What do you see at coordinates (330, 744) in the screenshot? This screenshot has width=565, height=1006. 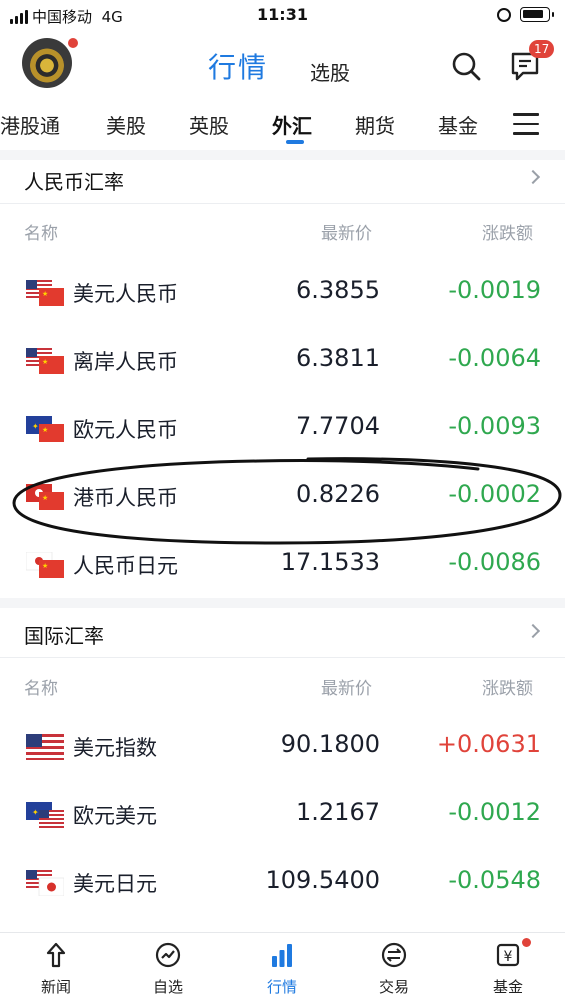 I see `pair-price: 90.1800` at bounding box center [330, 744].